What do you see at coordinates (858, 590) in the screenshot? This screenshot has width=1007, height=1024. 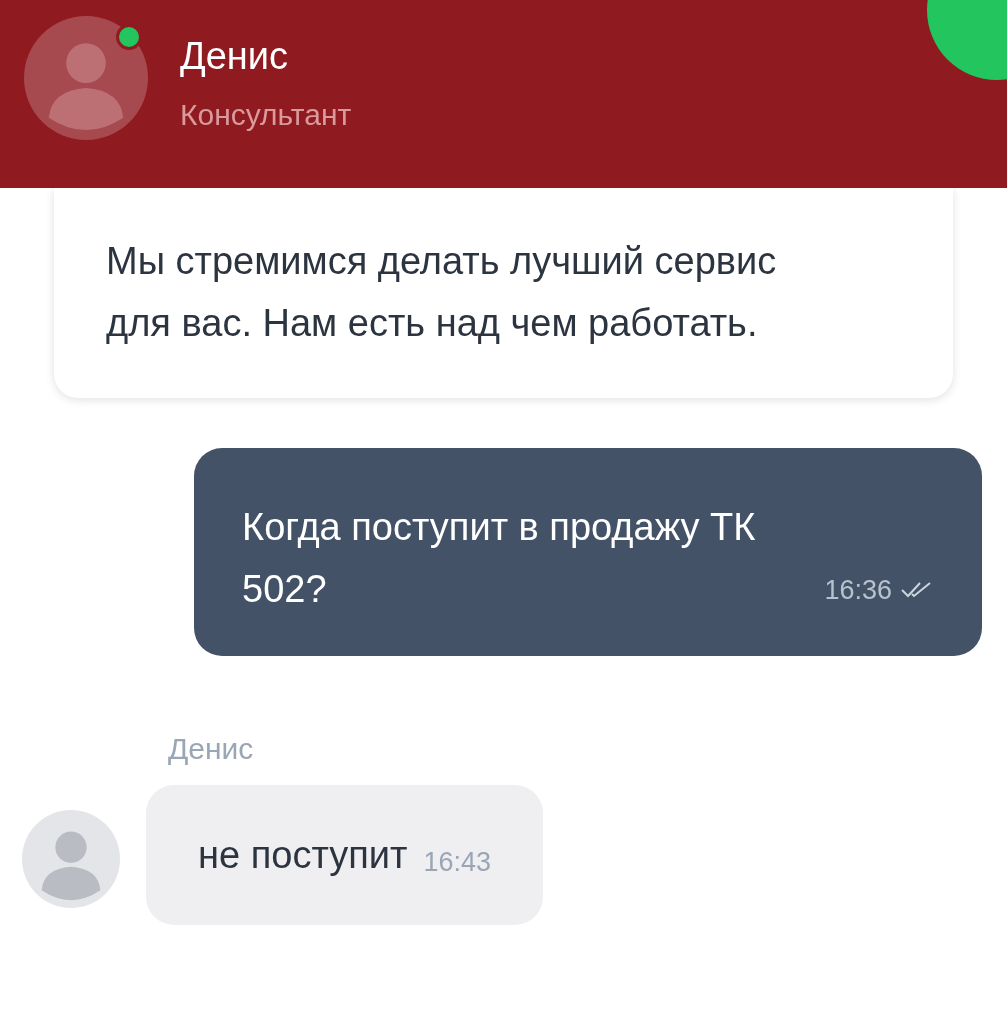 I see `message-time: 16:36` at bounding box center [858, 590].